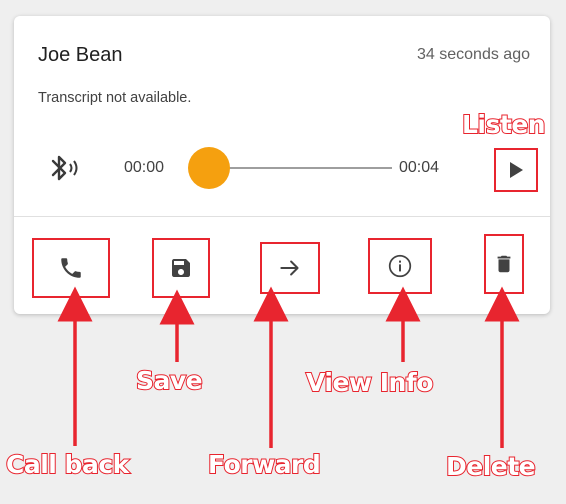 The image size is (566, 504). What do you see at coordinates (169, 380) in the screenshot?
I see `callout-save: Save` at bounding box center [169, 380].